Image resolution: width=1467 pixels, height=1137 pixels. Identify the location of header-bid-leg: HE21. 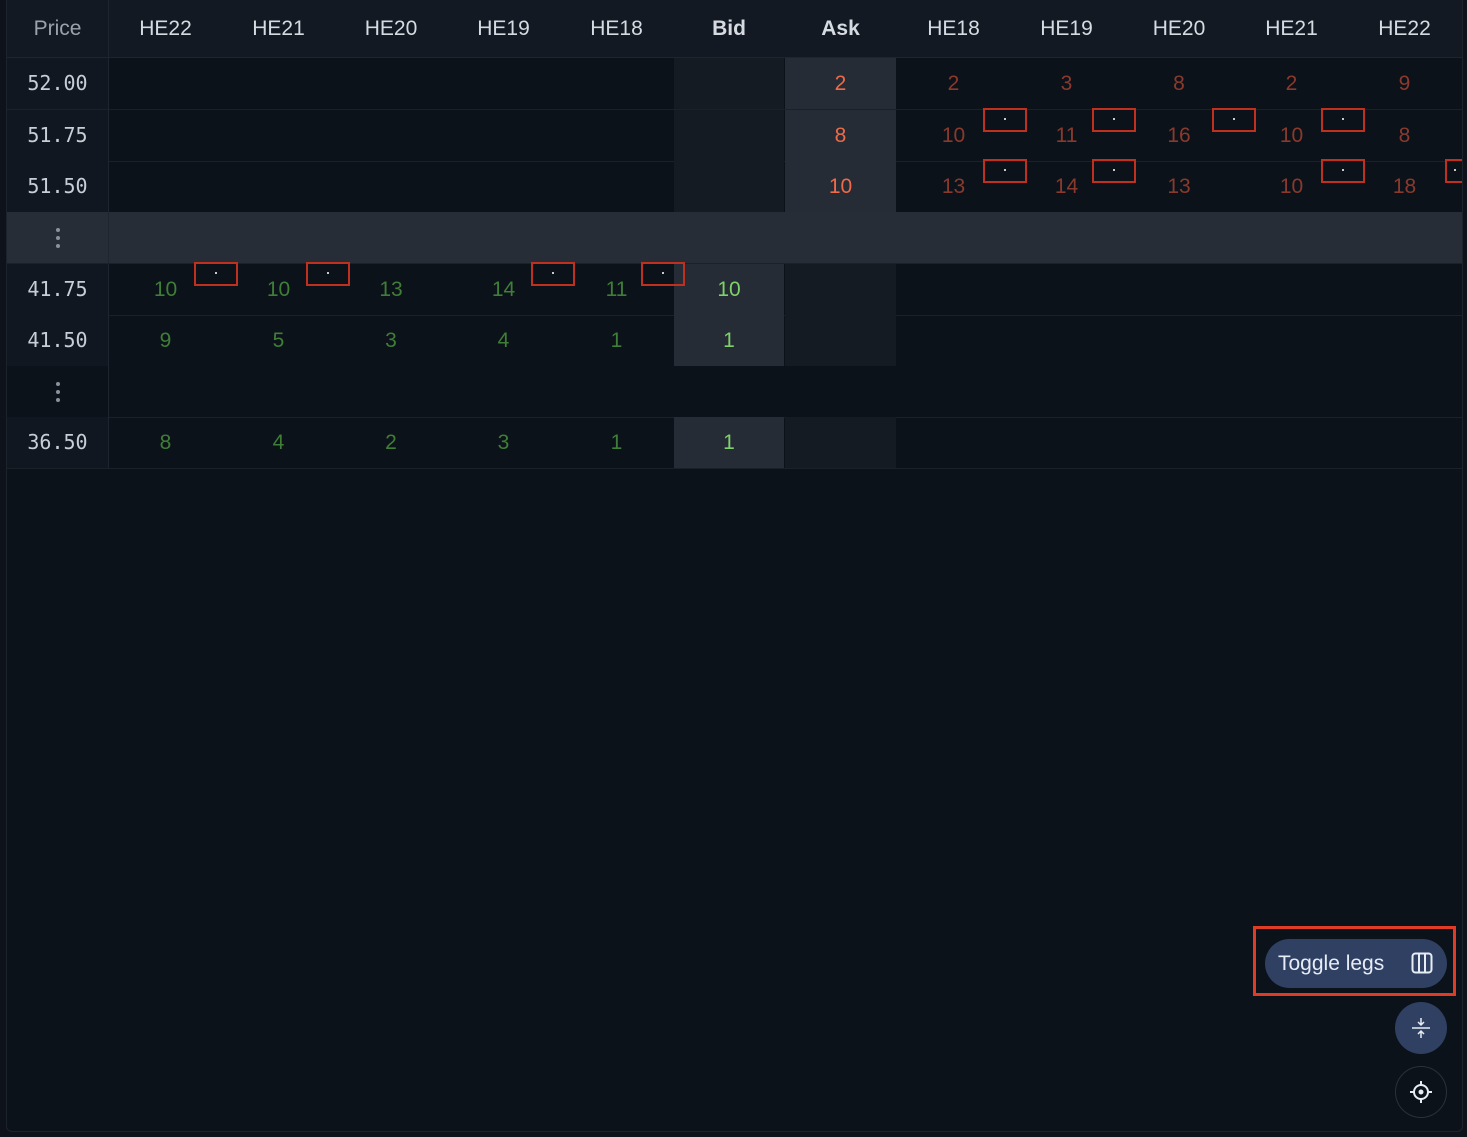
(278, 28).